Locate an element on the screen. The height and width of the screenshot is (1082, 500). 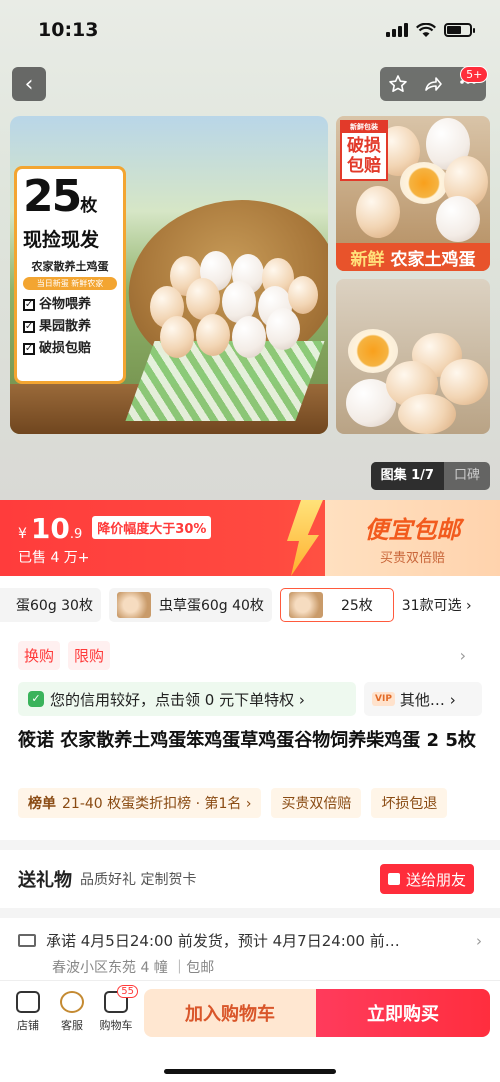
gift-title: 送礼物 is located at coordinates (45, 880).